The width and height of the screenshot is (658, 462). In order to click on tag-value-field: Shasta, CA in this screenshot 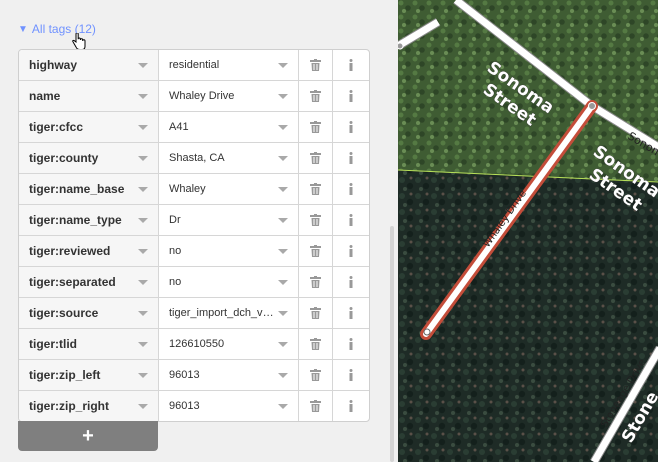, I will do `click(229, 158)`.